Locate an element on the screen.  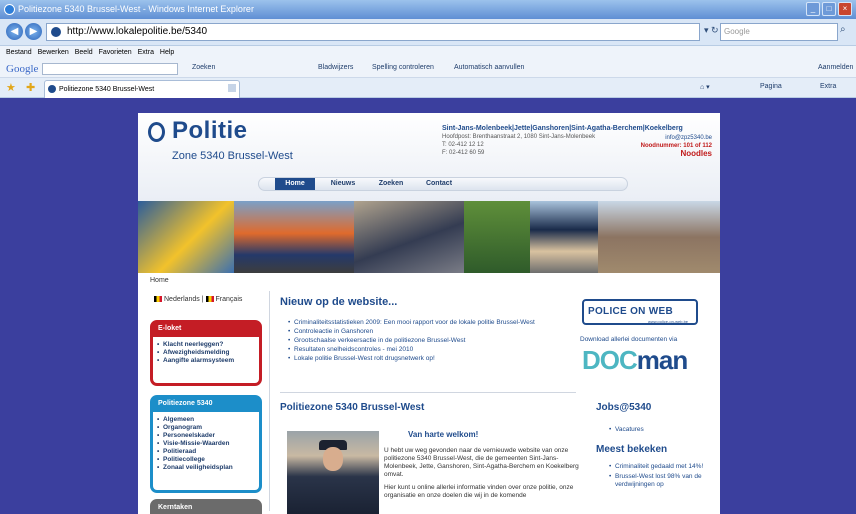
page-menu: Pagina is located at coordinates (771, 86).